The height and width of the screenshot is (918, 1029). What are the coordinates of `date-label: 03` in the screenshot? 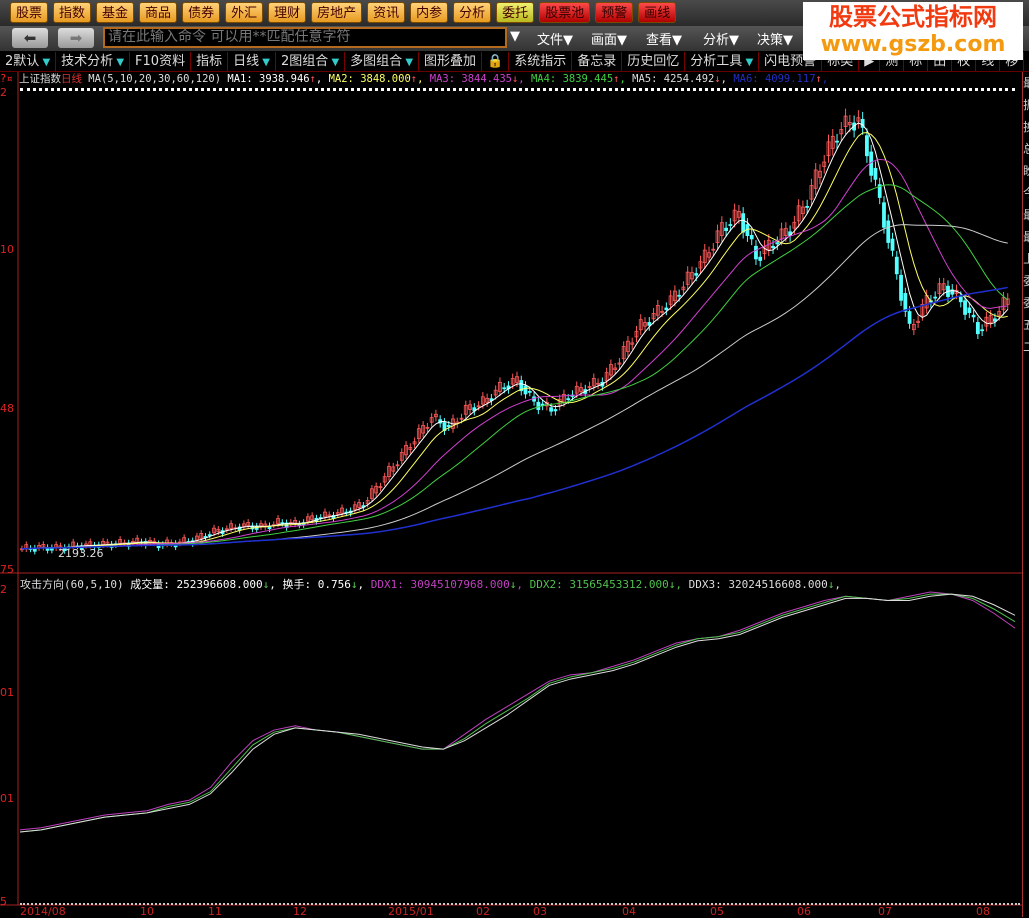 It's located at (540, 911).